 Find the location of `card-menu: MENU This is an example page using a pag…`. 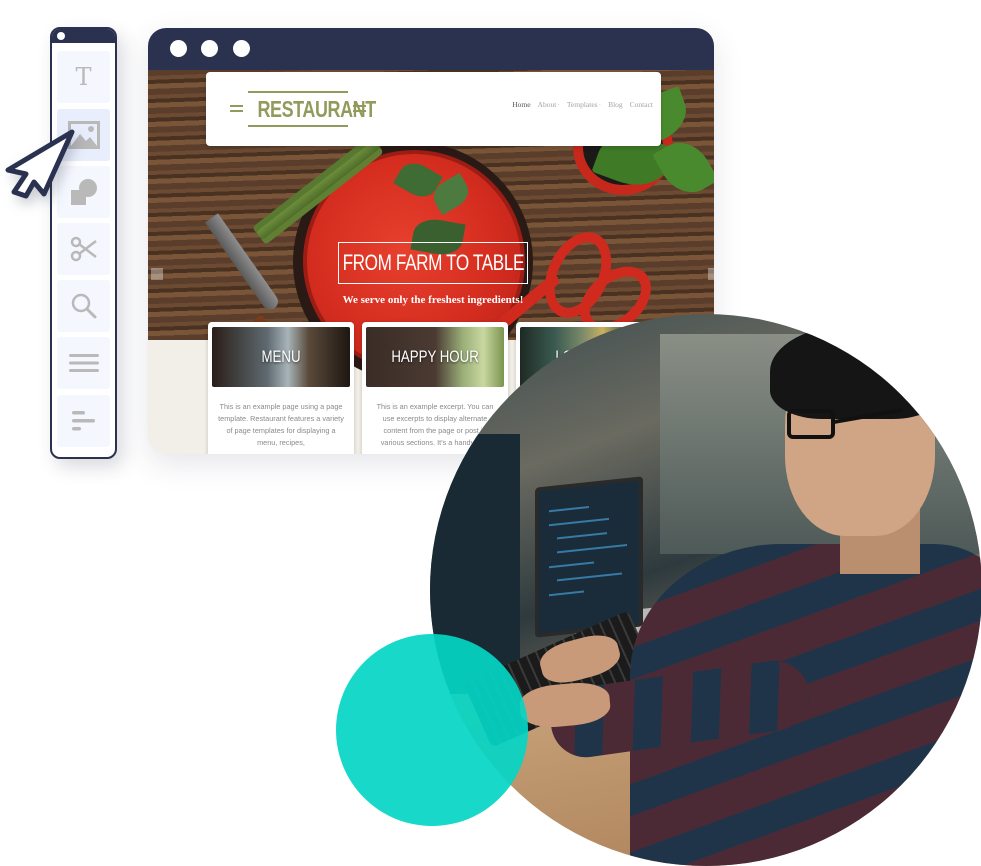

card-menu: MENU This is an example page using a pag… is located at coordinates (281, 388).